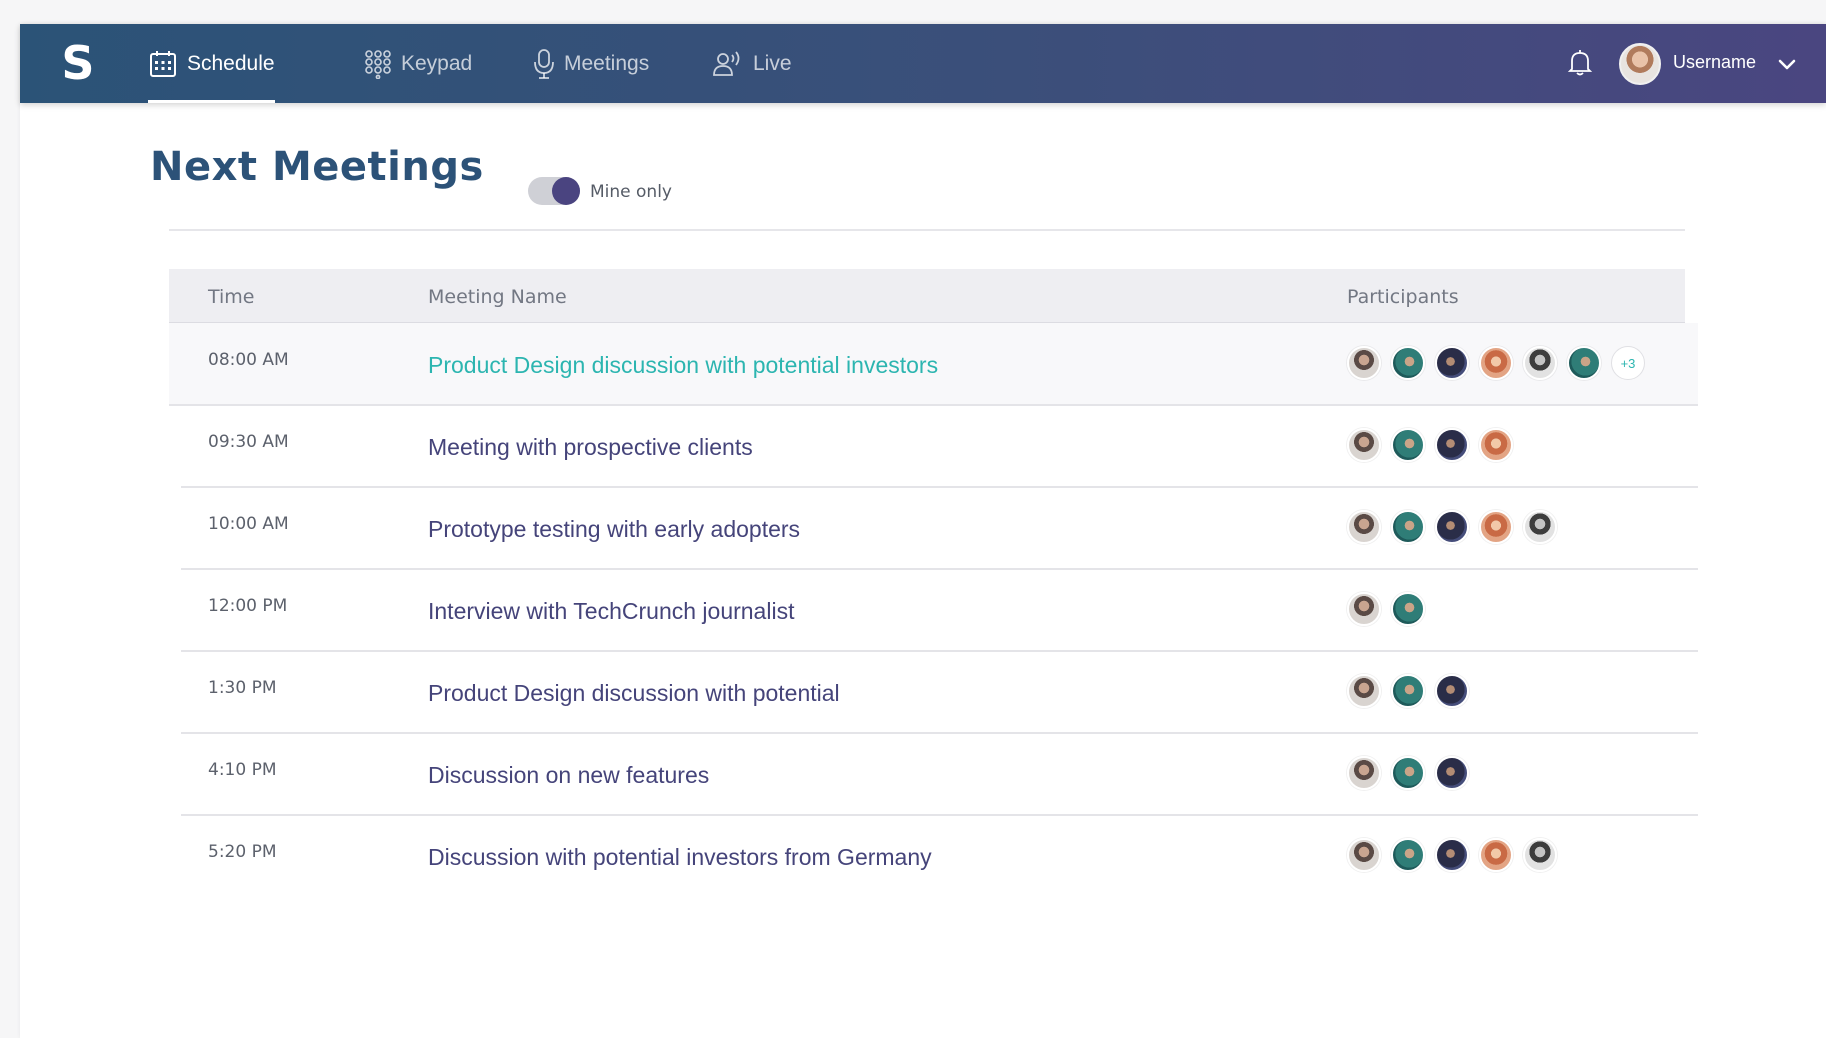  I want to click on notification-bell-icon, so click(1580, 63).